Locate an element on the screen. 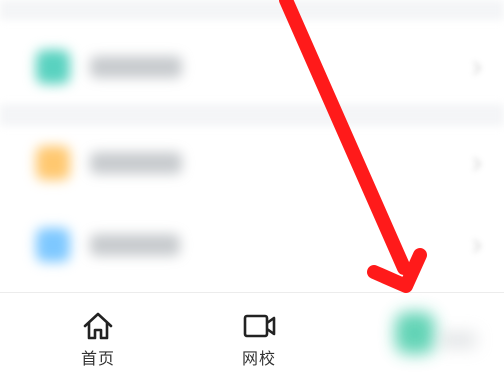  video-camera-icon is located at coordinates (259, 326).